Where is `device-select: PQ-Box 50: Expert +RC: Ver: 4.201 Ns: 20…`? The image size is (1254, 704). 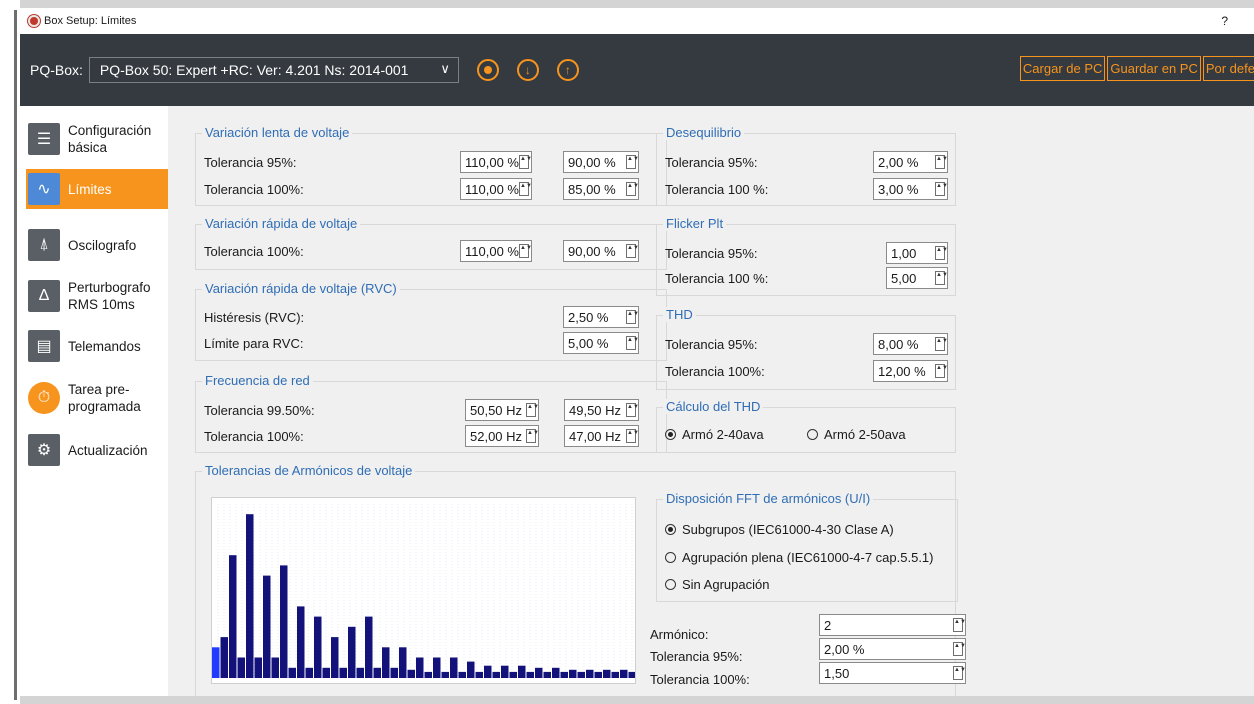
device-select: PQ-Box 50: Expert +RC: Ver: 4.201 Ns: 20… is located at coordinates (273, 70).